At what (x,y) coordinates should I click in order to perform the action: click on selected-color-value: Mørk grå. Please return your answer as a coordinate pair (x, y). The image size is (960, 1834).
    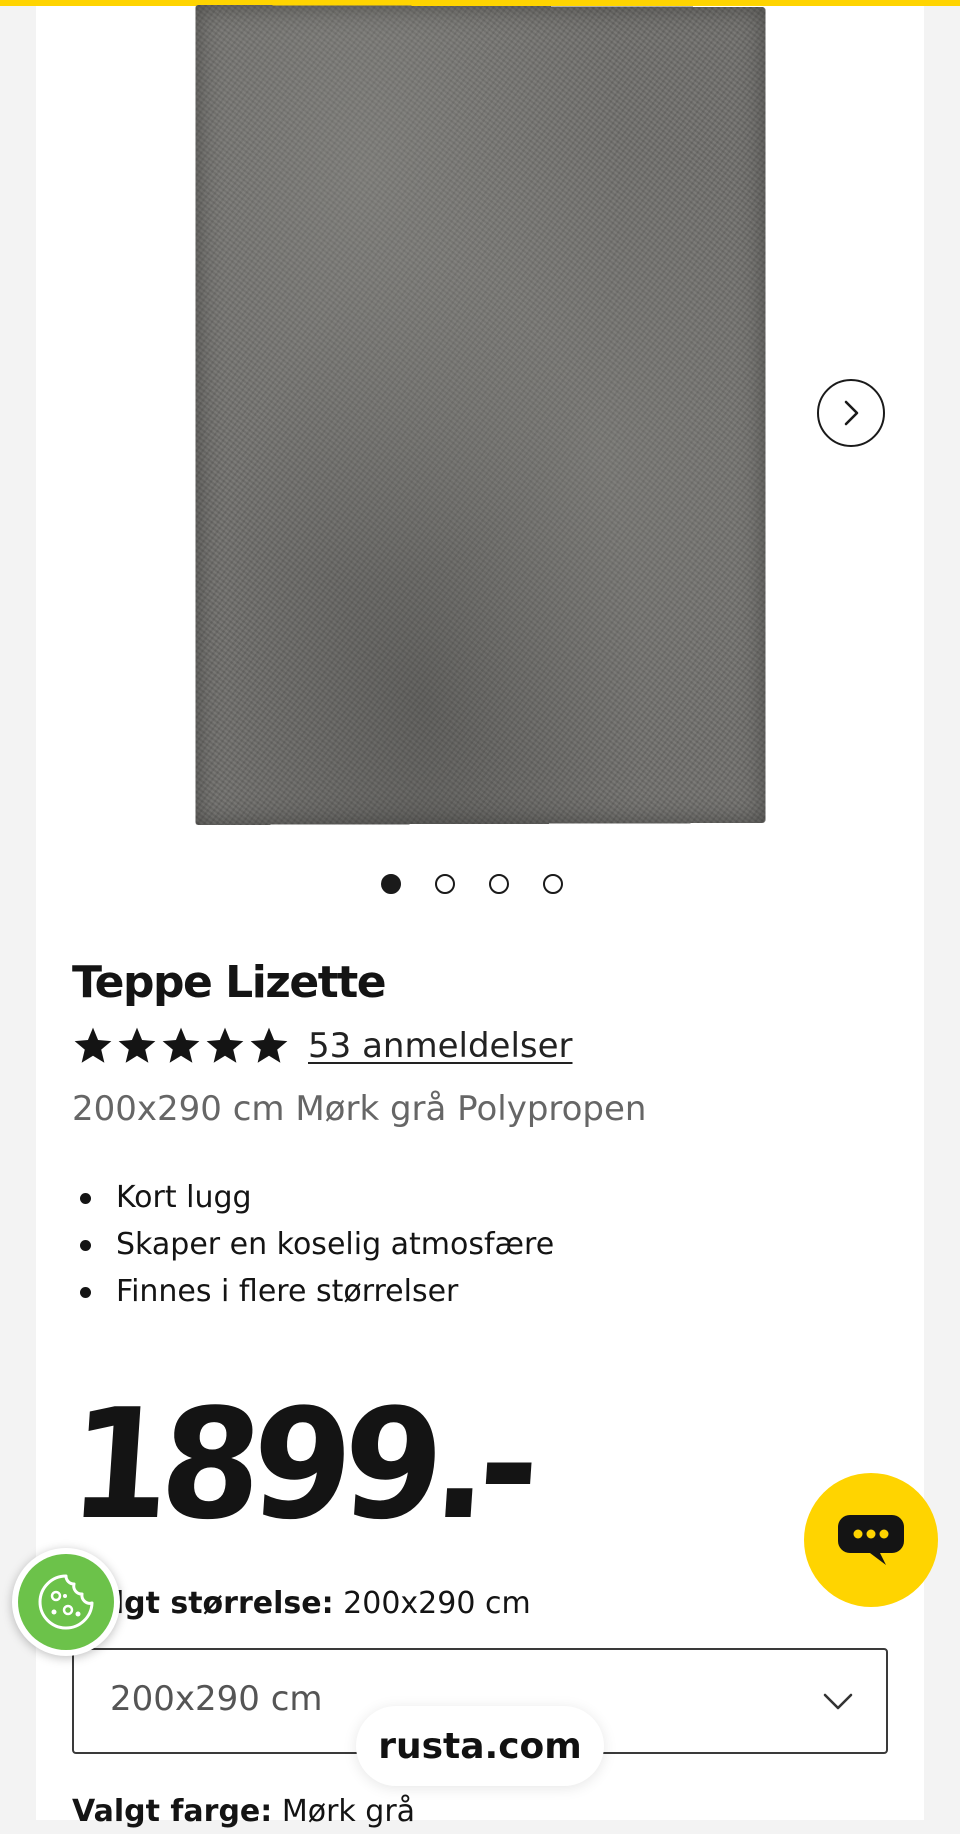
    Looking at the image, I should click on (348, 1811).